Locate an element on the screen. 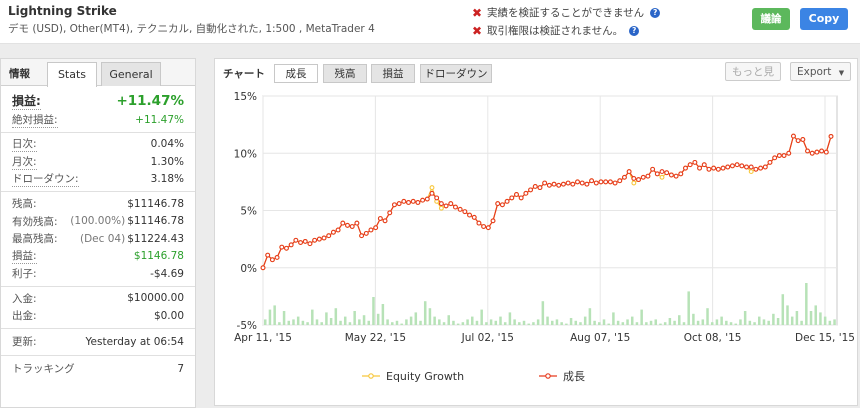 The width and height of the screenshot is (860, 408). stat-updated: 更新: Yesterday at 06:54 is located at coordinates (98, 342).